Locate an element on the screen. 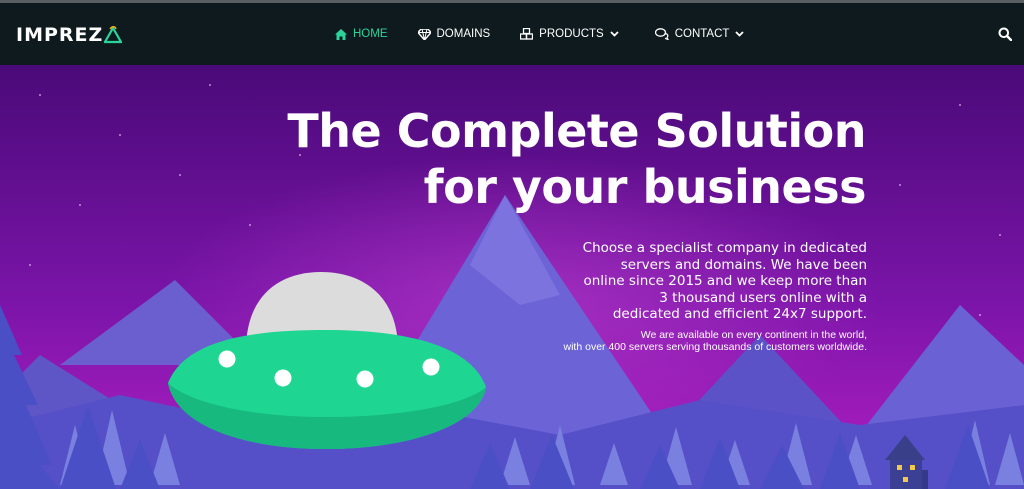 The width and height of the screenshot is (1024, 489). hero-description-line: Choose a specialist company in dedicated is located at coordinates (724, 248).